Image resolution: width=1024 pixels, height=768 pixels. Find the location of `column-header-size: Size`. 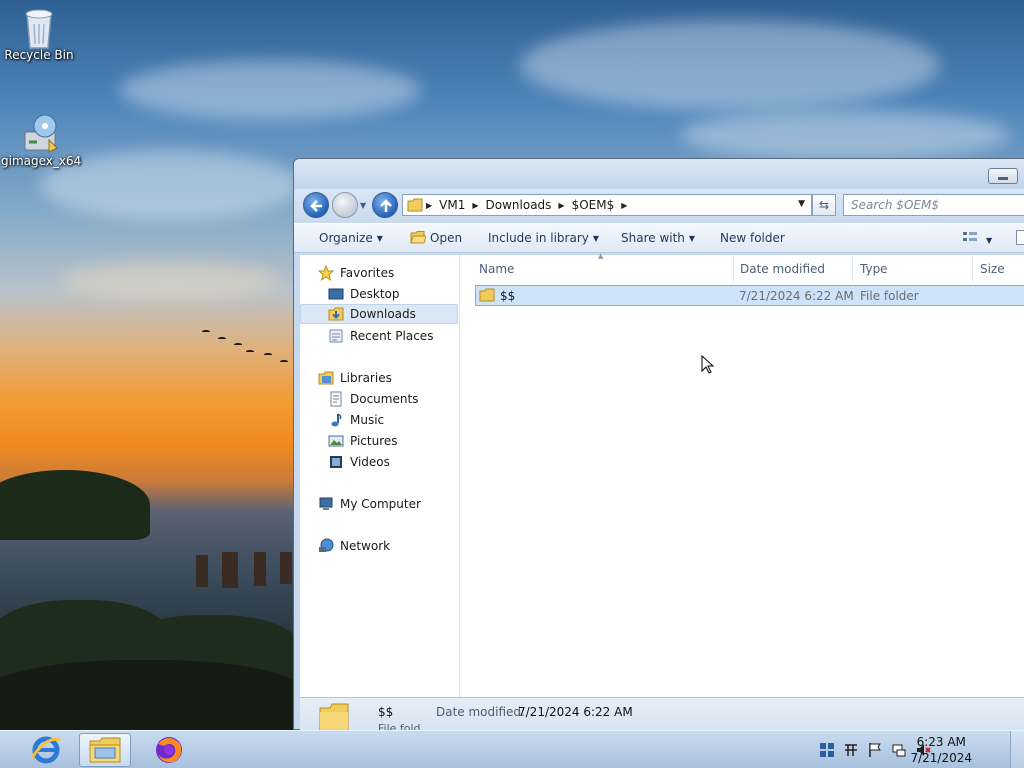

column-header-size: Size is located at coordinates (992, 269).